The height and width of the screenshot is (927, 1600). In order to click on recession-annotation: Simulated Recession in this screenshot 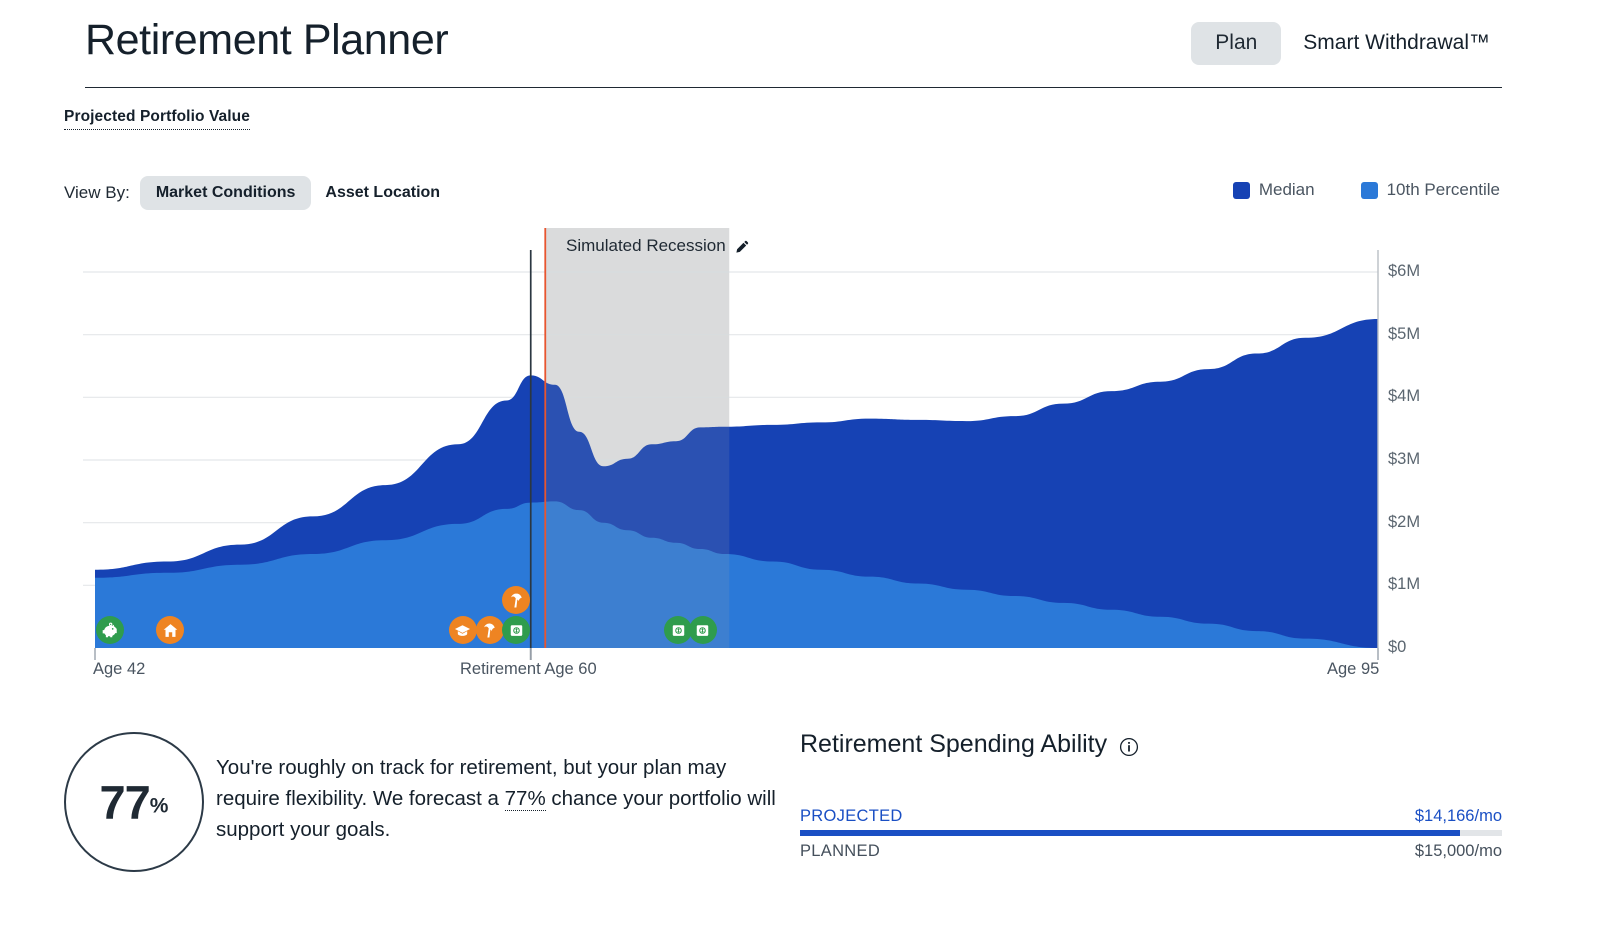, I will do `click(657, 246)`.